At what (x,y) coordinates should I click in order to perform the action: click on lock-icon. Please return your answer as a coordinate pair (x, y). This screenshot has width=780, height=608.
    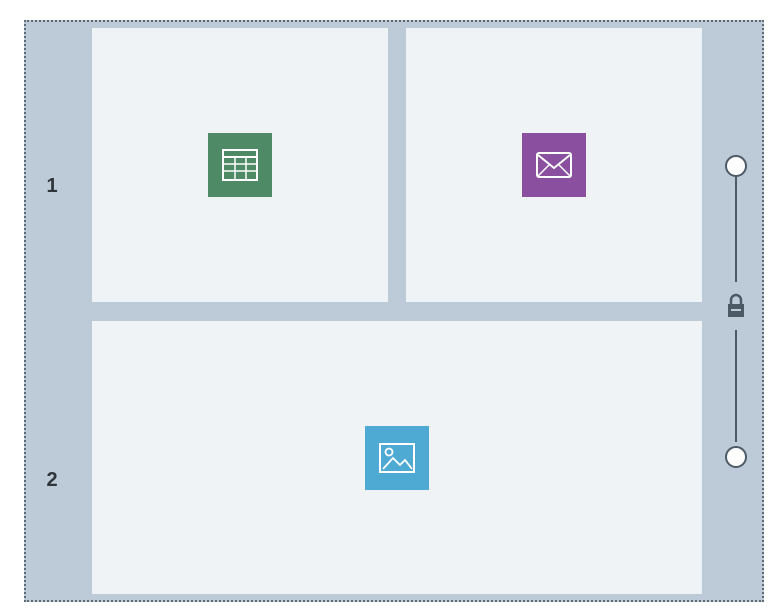
    Looking at the image, I should click on (736, 306).